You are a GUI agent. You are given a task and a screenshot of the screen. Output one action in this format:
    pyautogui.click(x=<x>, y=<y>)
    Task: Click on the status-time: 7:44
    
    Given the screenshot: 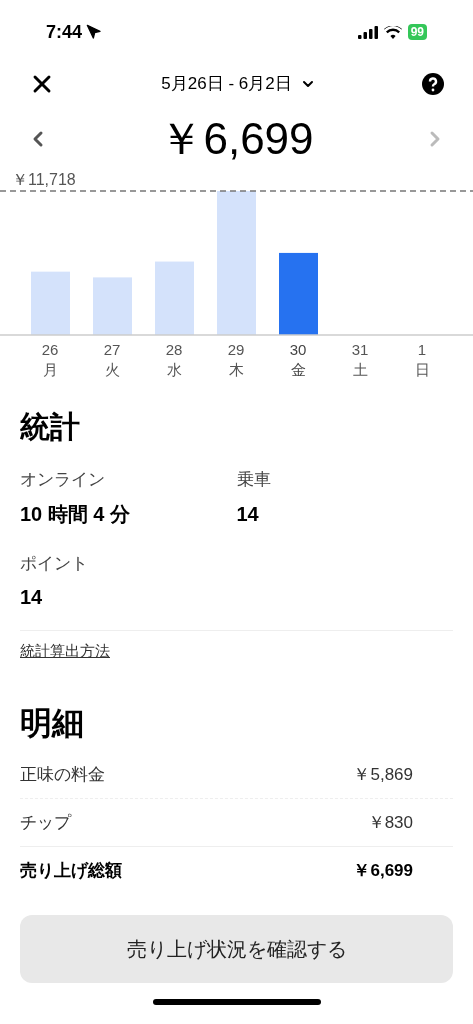 What is the action you would take?
    pyautogui.click(x=64, y=32)
    